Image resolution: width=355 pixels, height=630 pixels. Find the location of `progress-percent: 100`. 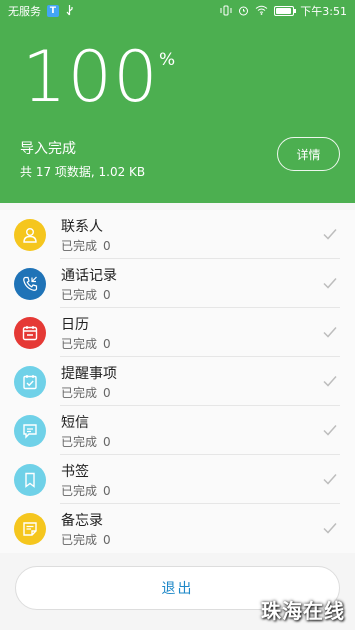

progress-percent: 100 is located at coordinates (90, 77).